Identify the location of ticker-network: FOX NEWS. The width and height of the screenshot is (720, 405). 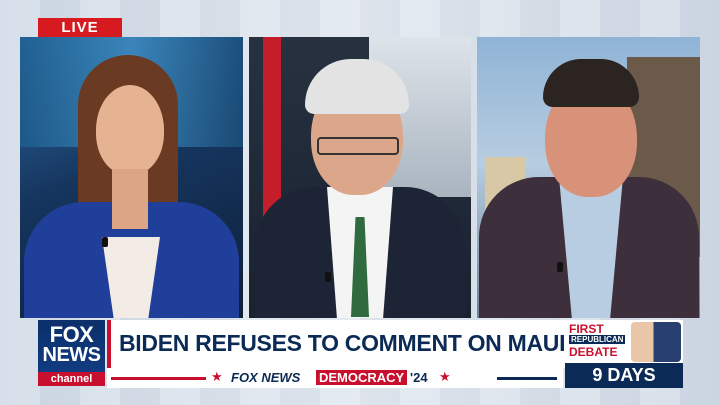
(266, 377).